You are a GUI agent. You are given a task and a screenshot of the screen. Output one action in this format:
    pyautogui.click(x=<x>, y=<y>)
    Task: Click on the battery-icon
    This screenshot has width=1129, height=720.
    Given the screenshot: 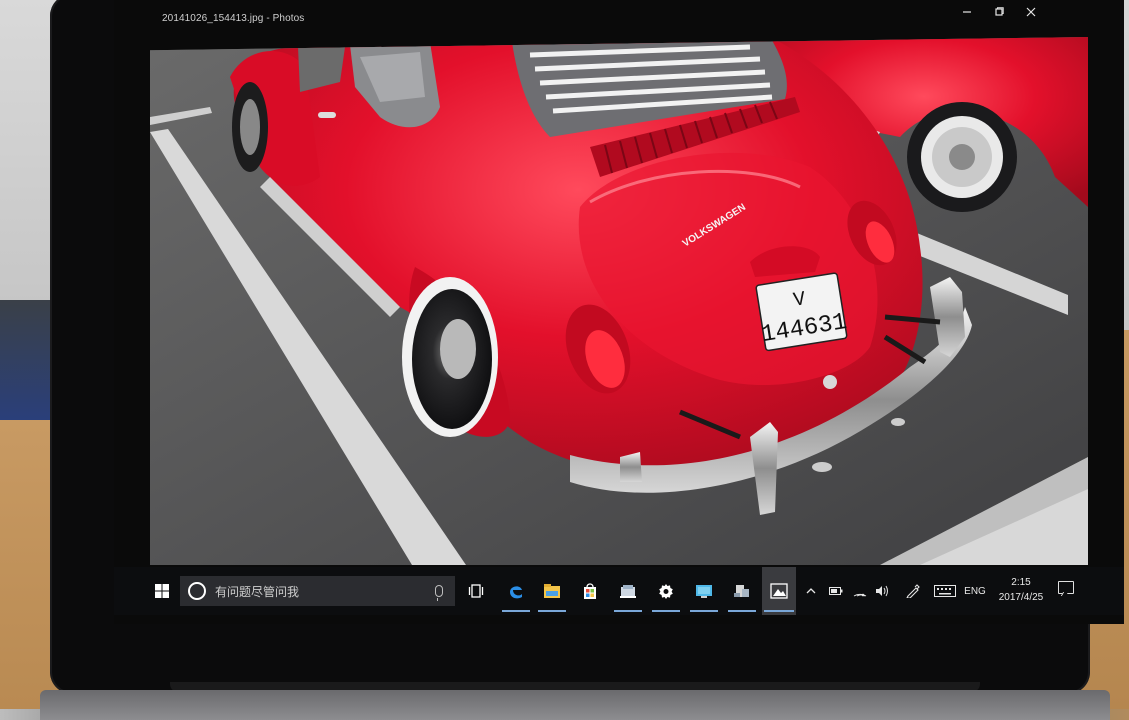 What is the action you would take?
    pyautogui.click(x=836, y=591)
    